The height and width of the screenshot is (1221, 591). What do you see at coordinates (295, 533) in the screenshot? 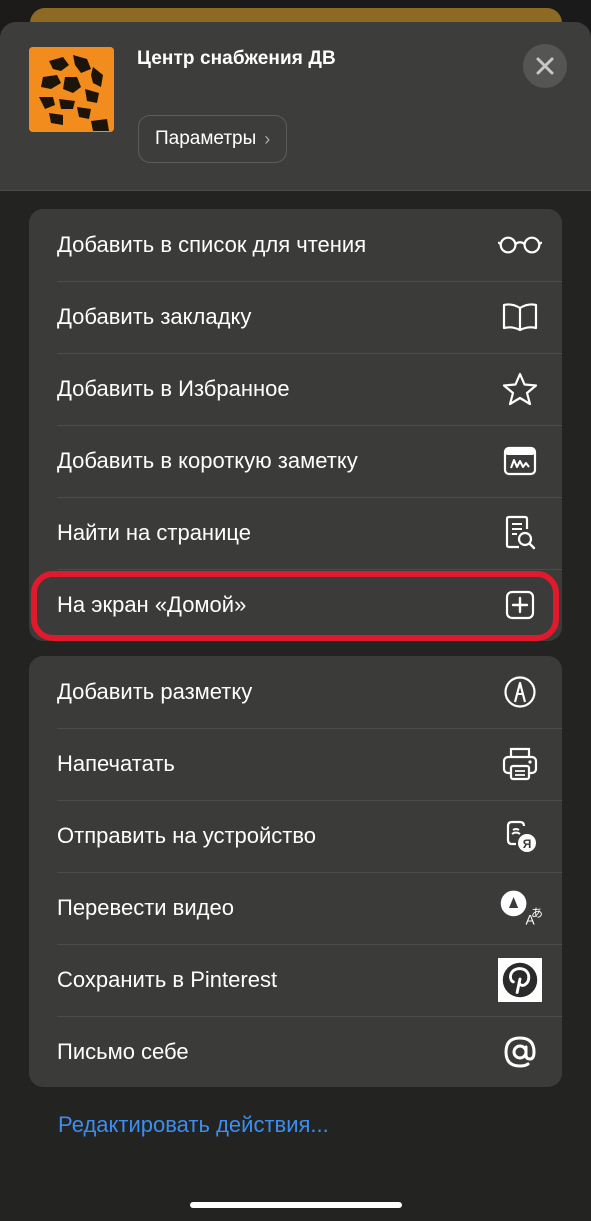
I see `action-find-on-page: Найти на странице` at bounding box center [295, 533].